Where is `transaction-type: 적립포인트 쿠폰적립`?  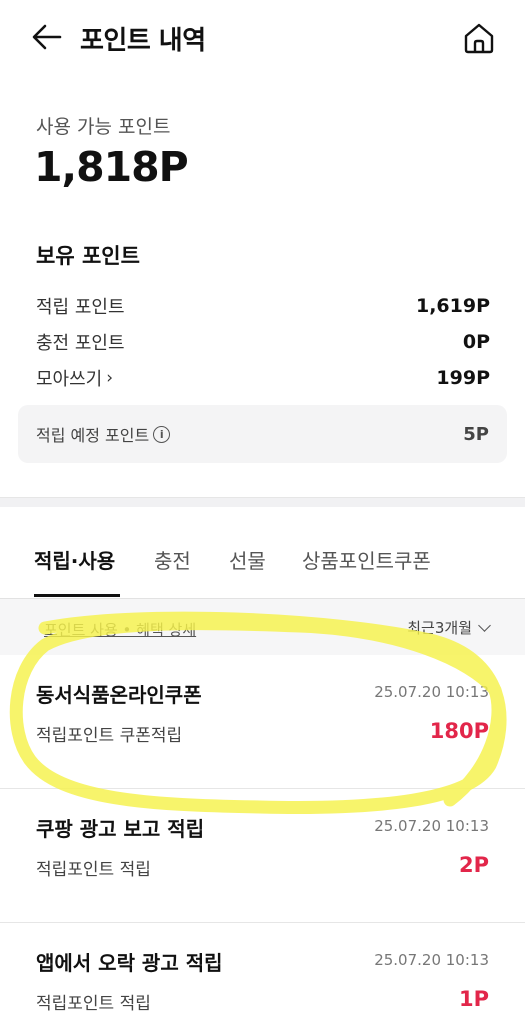
transaction-type: 적립포인트 쿠폰적립 is located at coordinates (109, 736).